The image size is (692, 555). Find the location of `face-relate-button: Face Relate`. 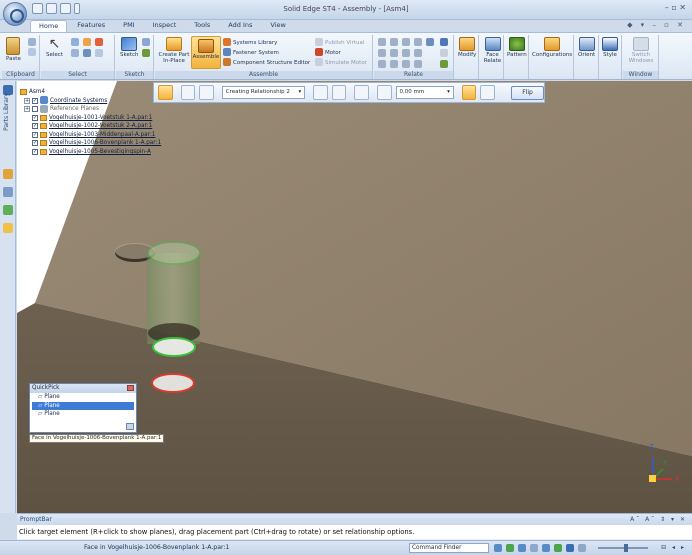

face-relate-button: Face Relate is located at coordinates (492, 50).